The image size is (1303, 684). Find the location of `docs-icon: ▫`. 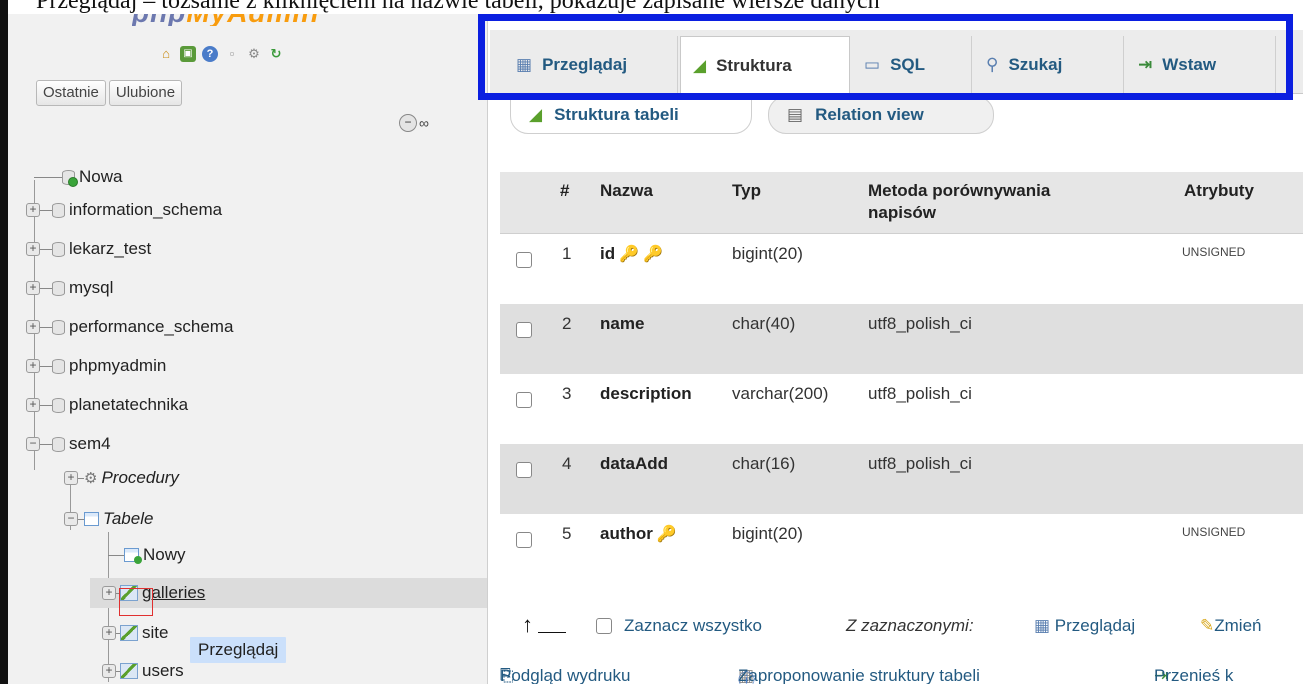

docs-icon: ▫ is located at coordinates (232, 54).